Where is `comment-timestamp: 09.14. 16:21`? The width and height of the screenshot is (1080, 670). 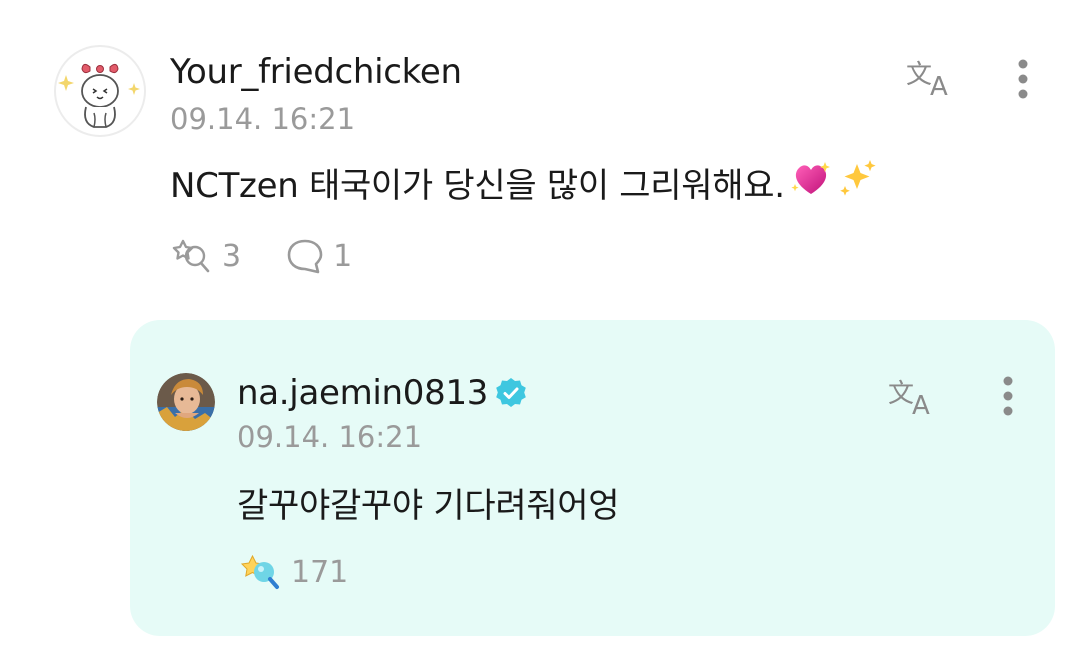
comment-timestamp: 09.14. 16:21 is located at coordinates (263, 119).